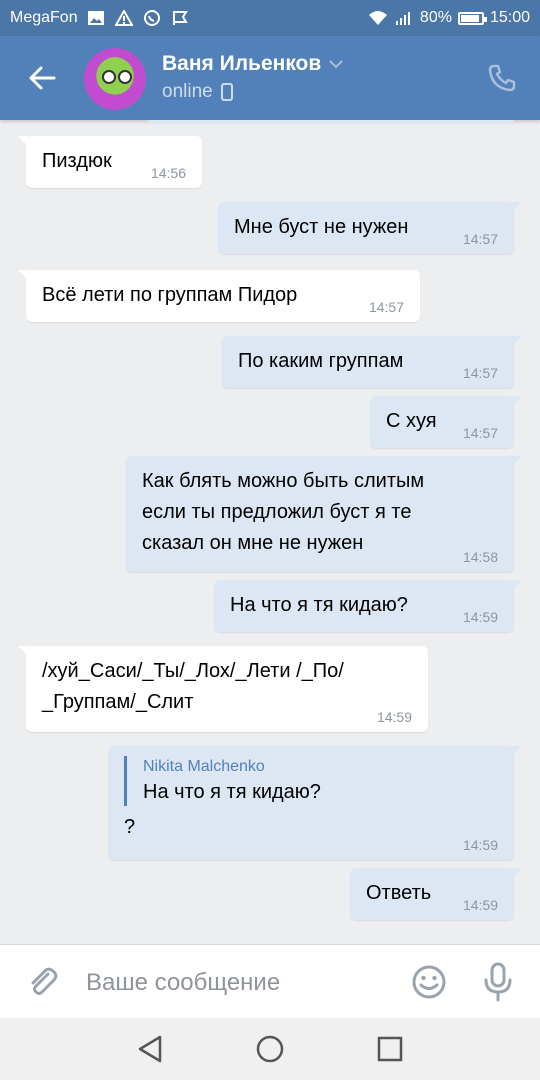  I want to click on microphone-icon, so click(498, 982).